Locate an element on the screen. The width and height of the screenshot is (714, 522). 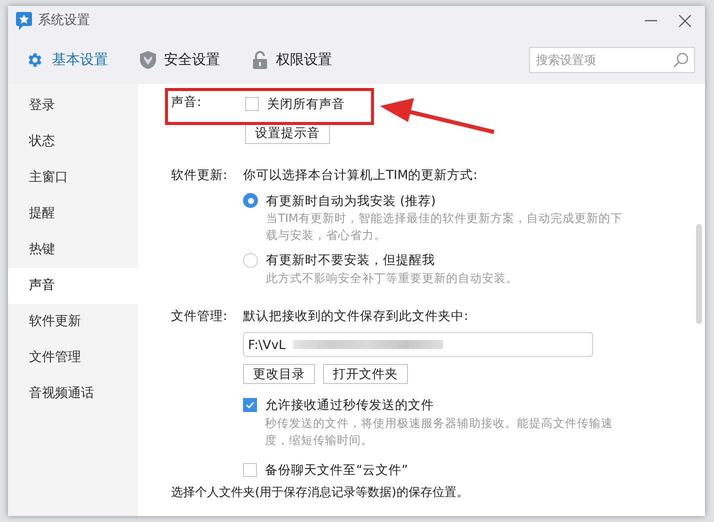
section-intro: 默认把接收到的文件保存到此文件夹中: is located at coordinates (356, 316).